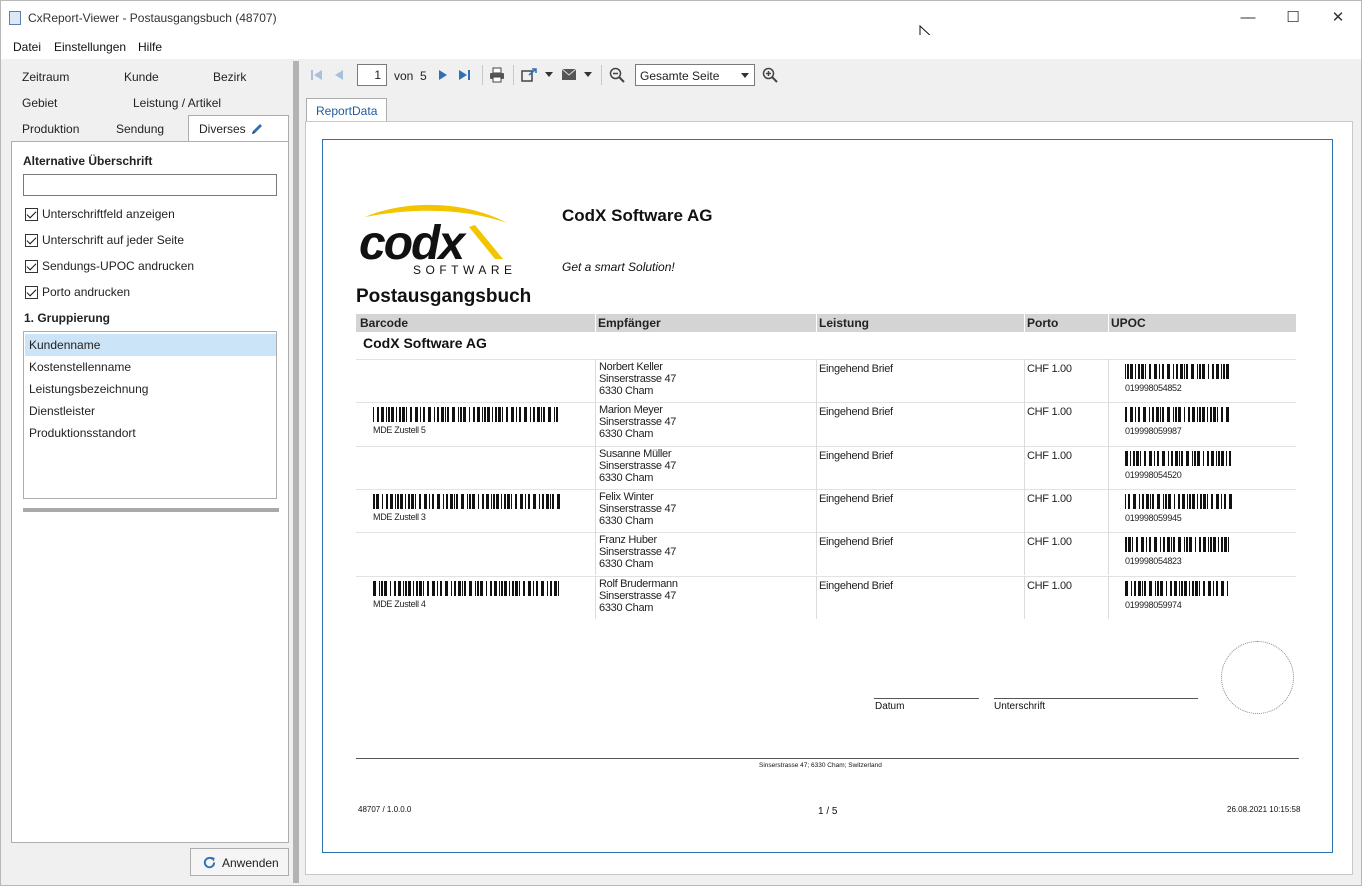  Describe the element at coordinates (90, 47) in the screenshot. I see `menu-einstellungen: Einstellungen` at that location.